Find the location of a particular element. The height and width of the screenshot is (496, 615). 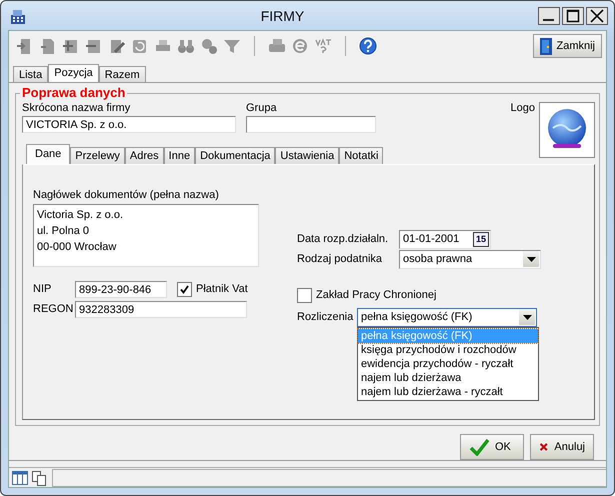

window-title: FIRMY is located at coordinates (283, 16).